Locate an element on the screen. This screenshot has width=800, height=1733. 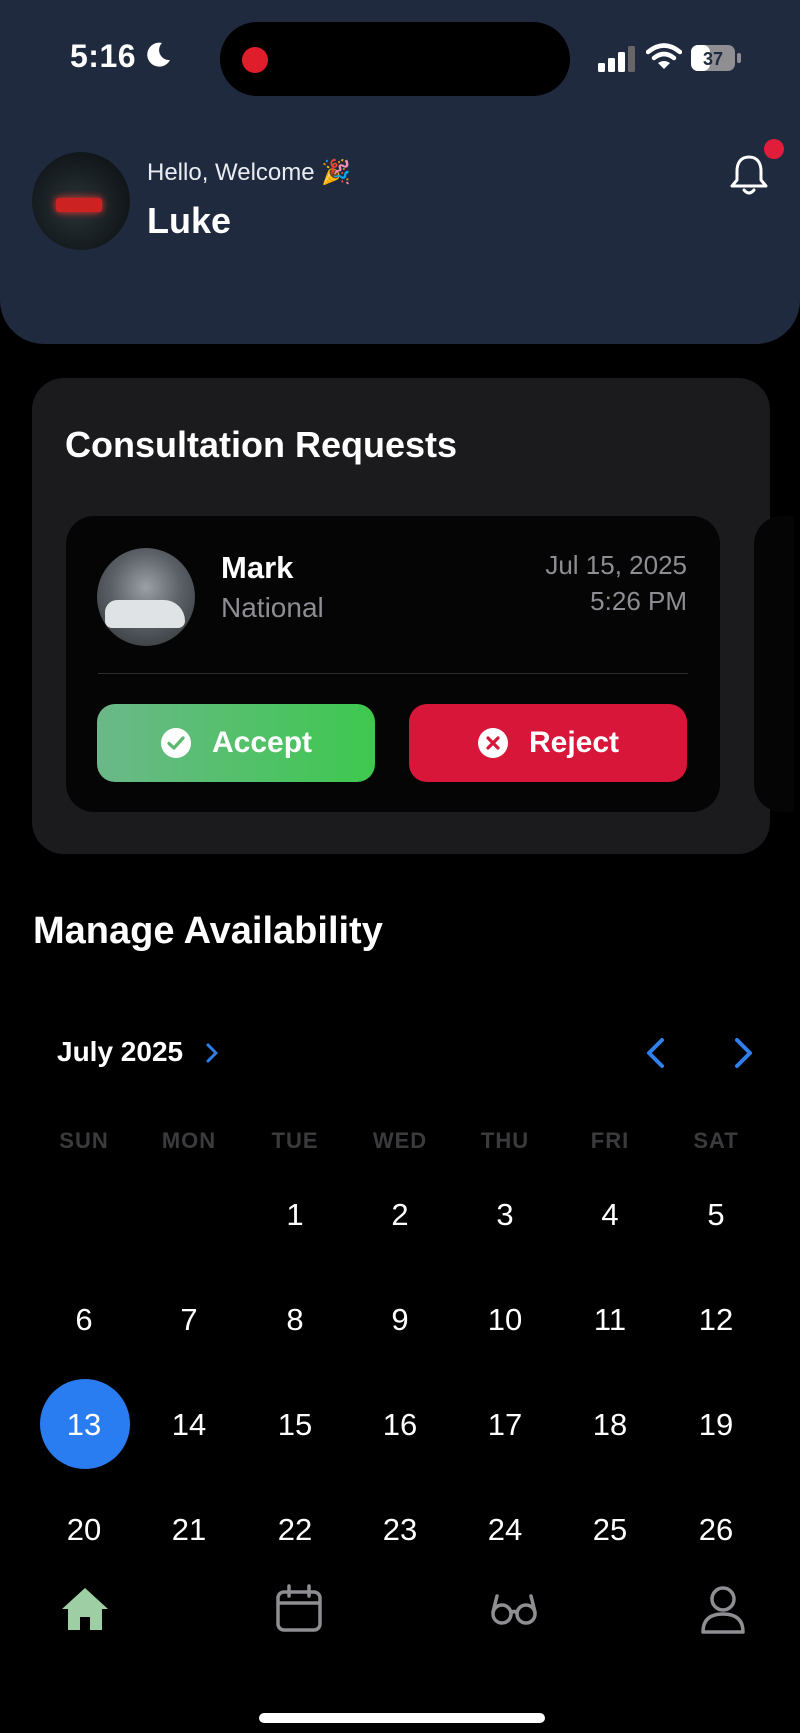
calendar-day: 17 is located at coordinates (505, 1425).